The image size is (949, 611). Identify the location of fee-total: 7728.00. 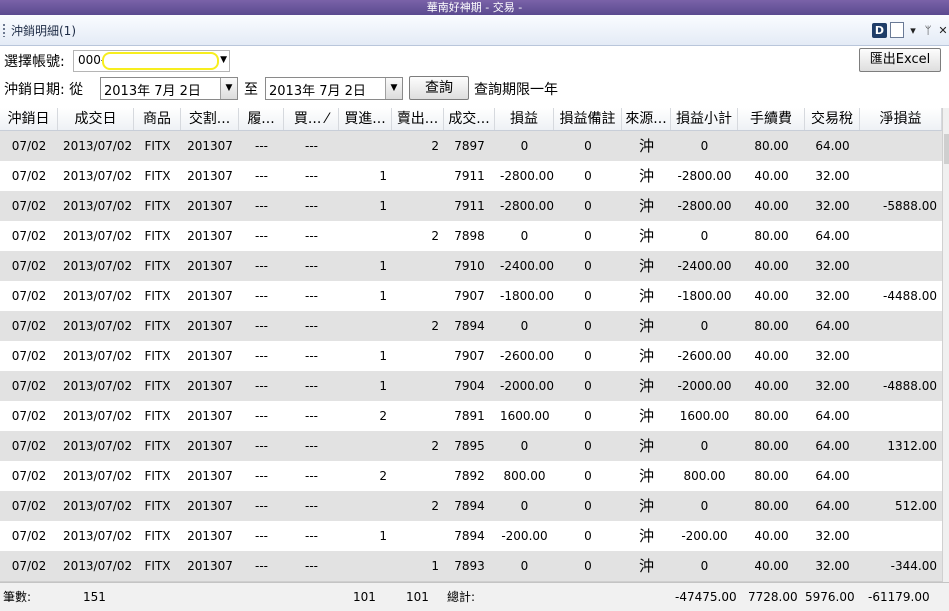
(773, 597).